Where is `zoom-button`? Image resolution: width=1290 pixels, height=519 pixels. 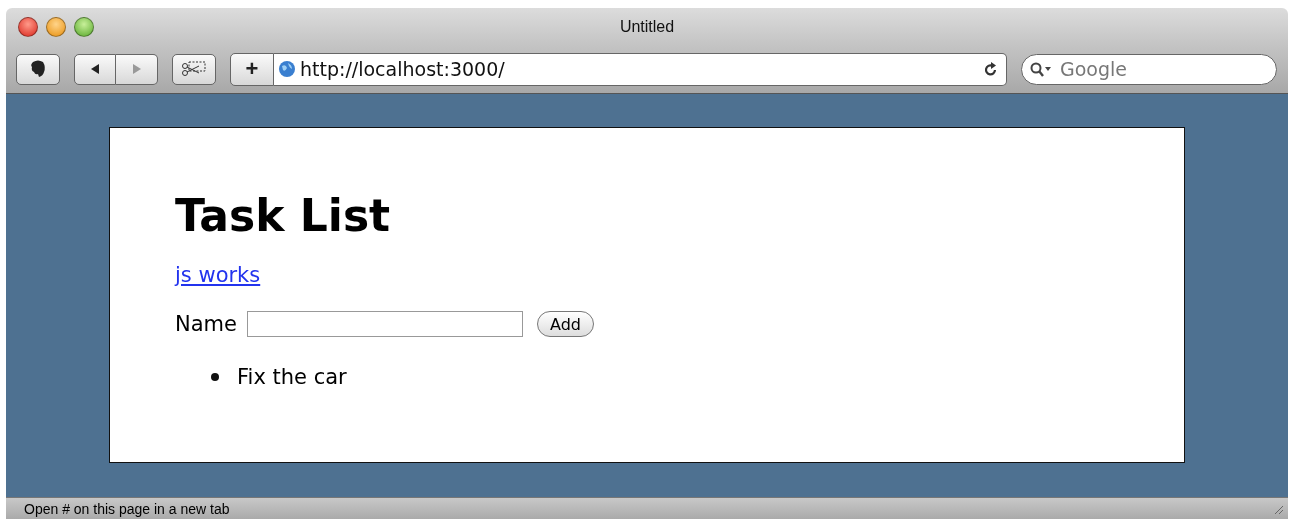
zoom-button is located at coordinates (84, 26).